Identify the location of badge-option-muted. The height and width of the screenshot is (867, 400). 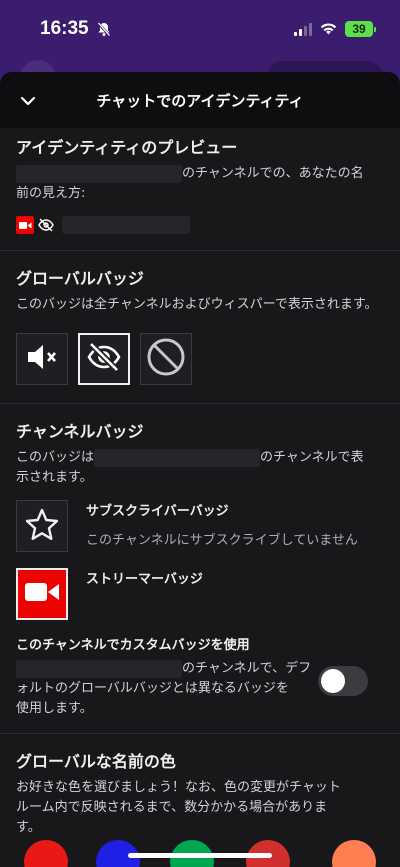
(42, 359).